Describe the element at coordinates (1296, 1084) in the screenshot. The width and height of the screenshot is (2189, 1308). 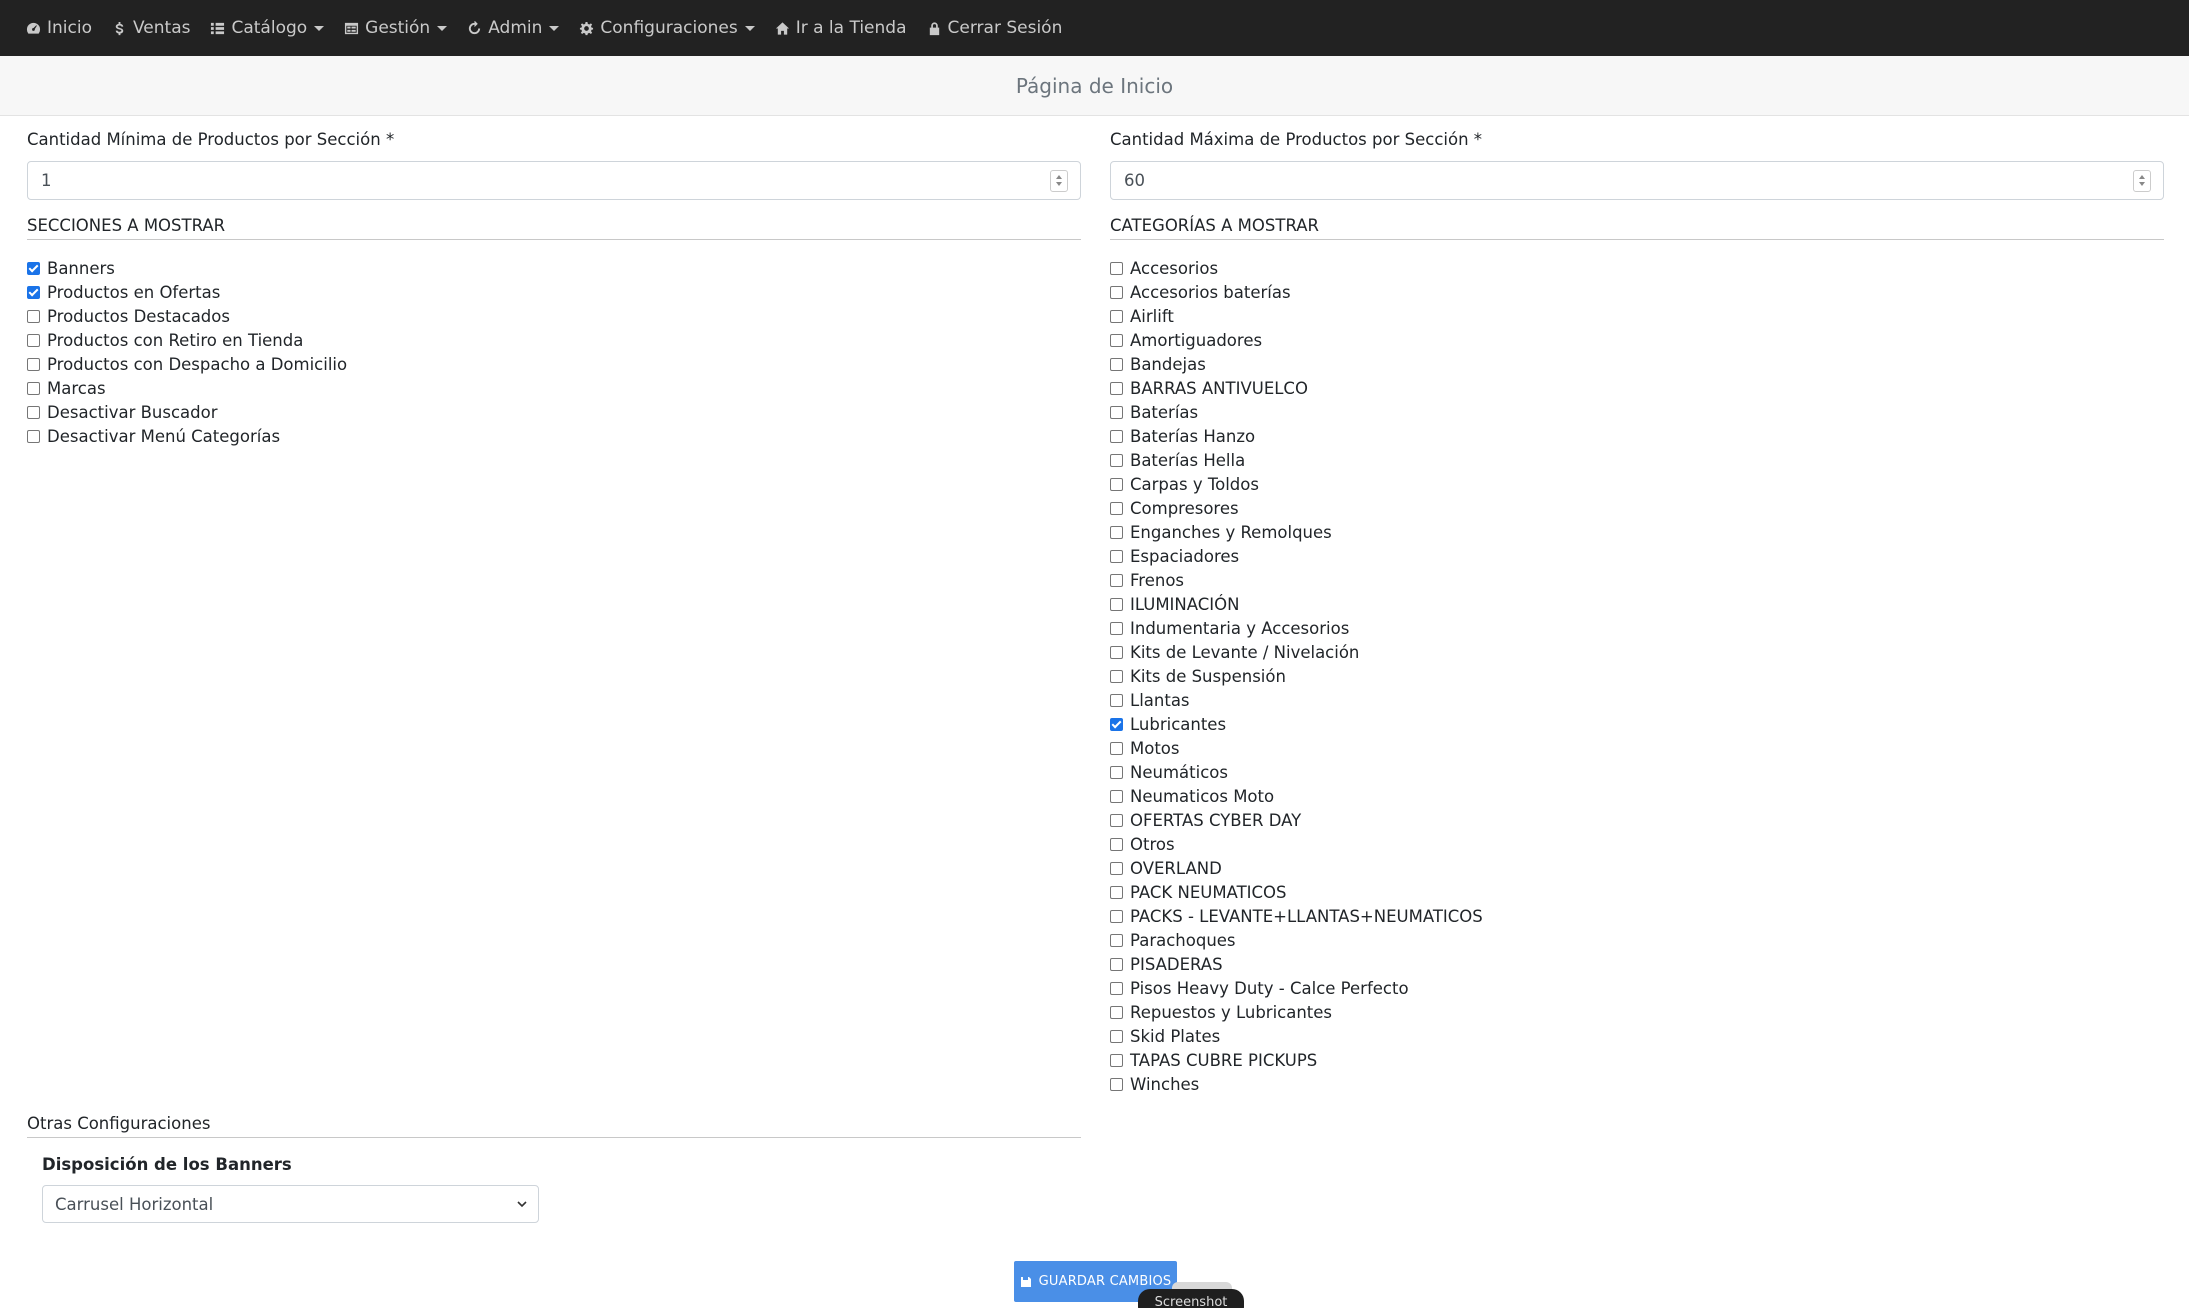
I see `categories-item: Winches` at that location.